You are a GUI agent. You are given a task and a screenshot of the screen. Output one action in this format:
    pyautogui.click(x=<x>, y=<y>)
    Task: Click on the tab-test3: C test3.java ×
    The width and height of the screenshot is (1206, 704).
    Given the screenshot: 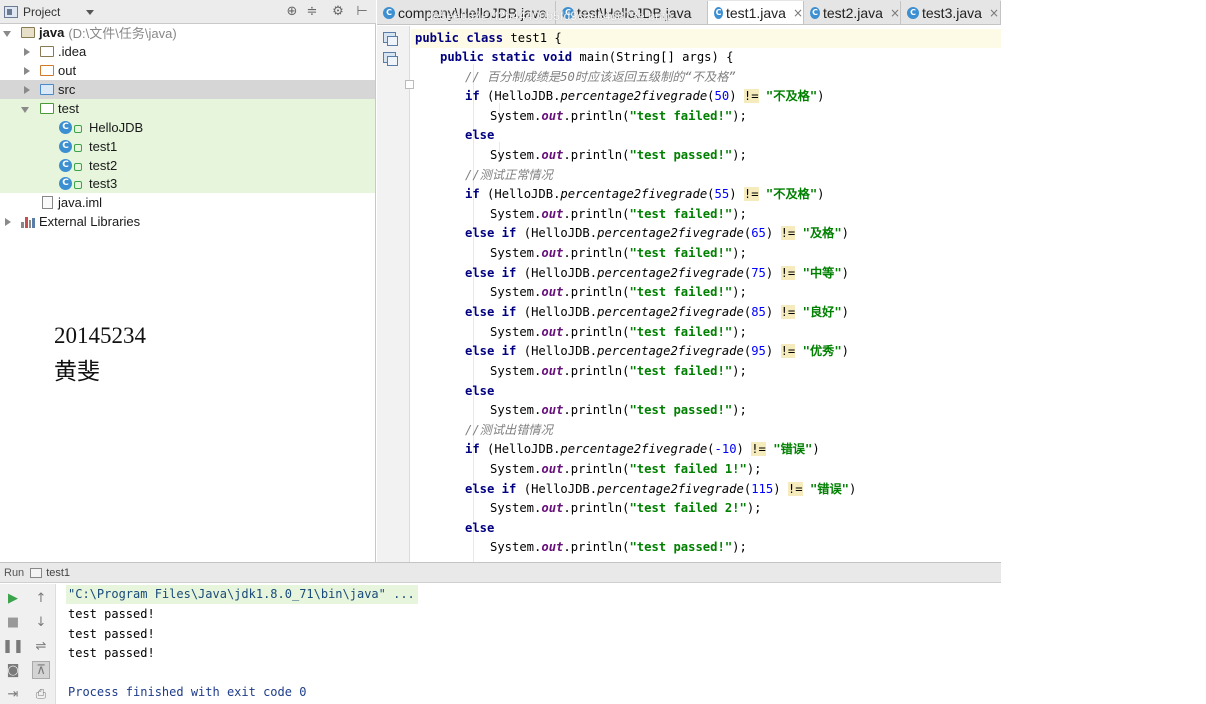 What is the action you would take?
    pyautogui.click(x=951, y=12)
    